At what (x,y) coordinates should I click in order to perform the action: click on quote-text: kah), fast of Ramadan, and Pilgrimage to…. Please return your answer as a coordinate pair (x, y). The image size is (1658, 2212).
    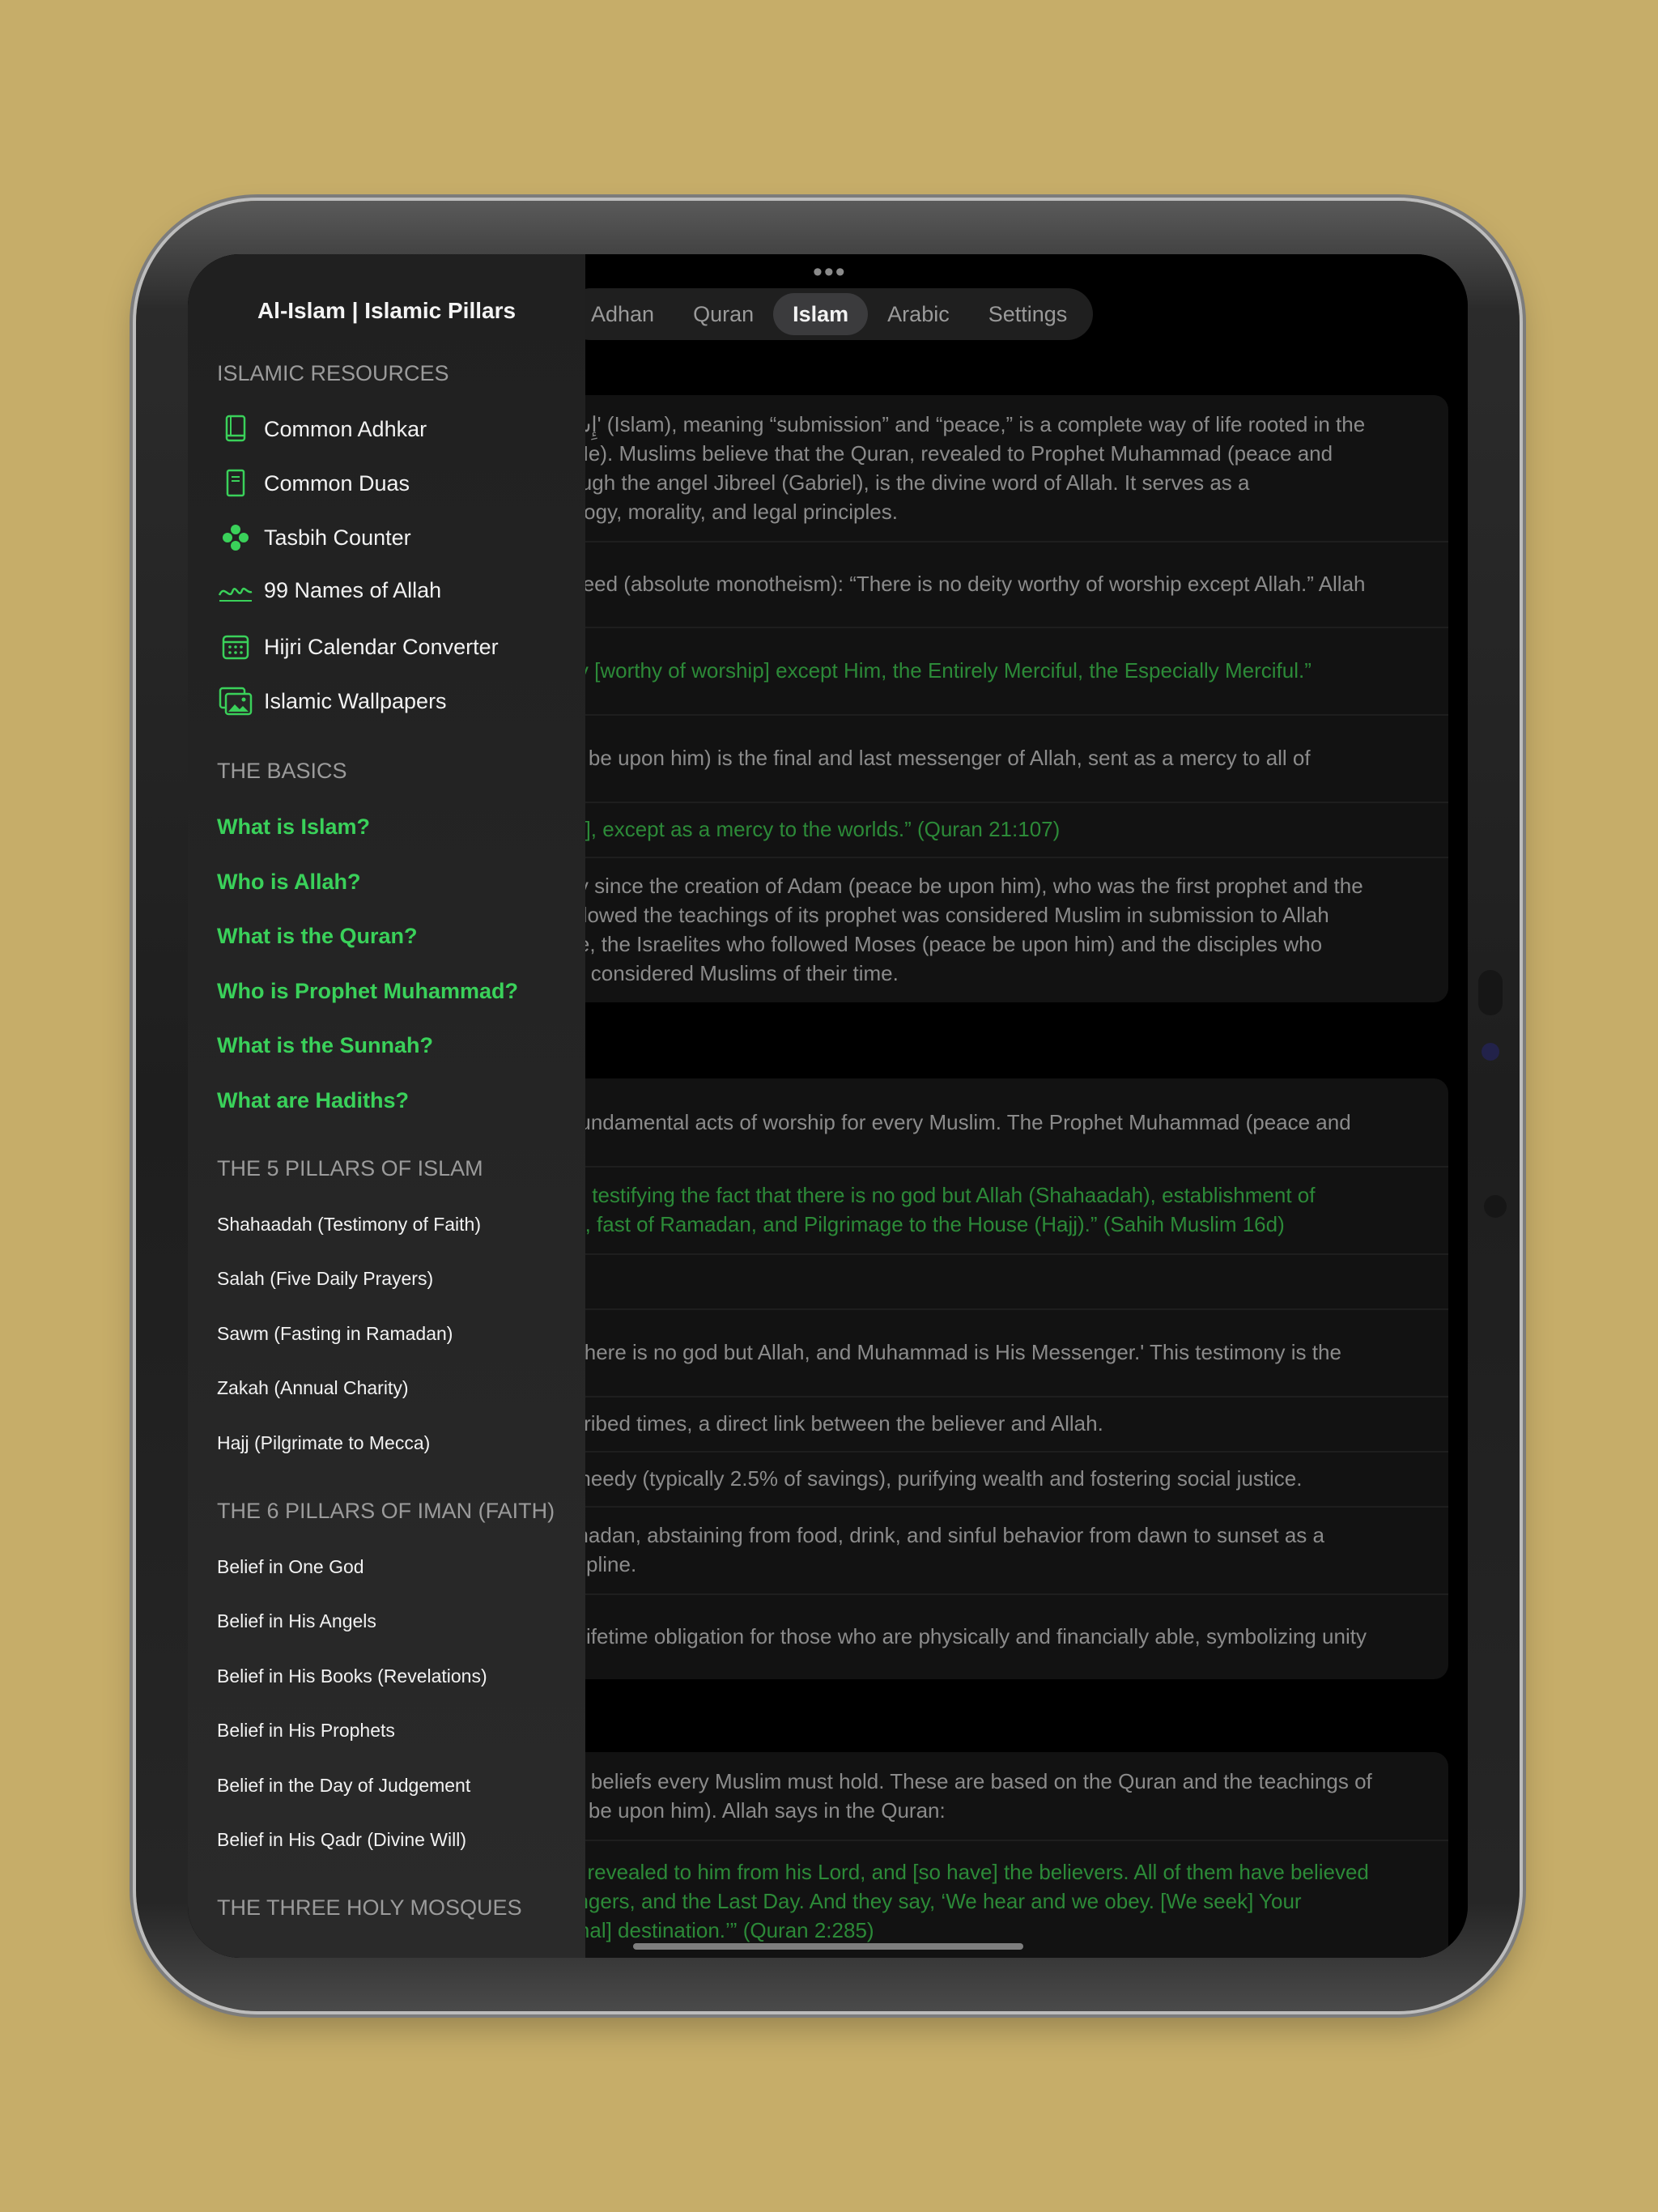
    Looking at the image, I should click on (914, 1224).